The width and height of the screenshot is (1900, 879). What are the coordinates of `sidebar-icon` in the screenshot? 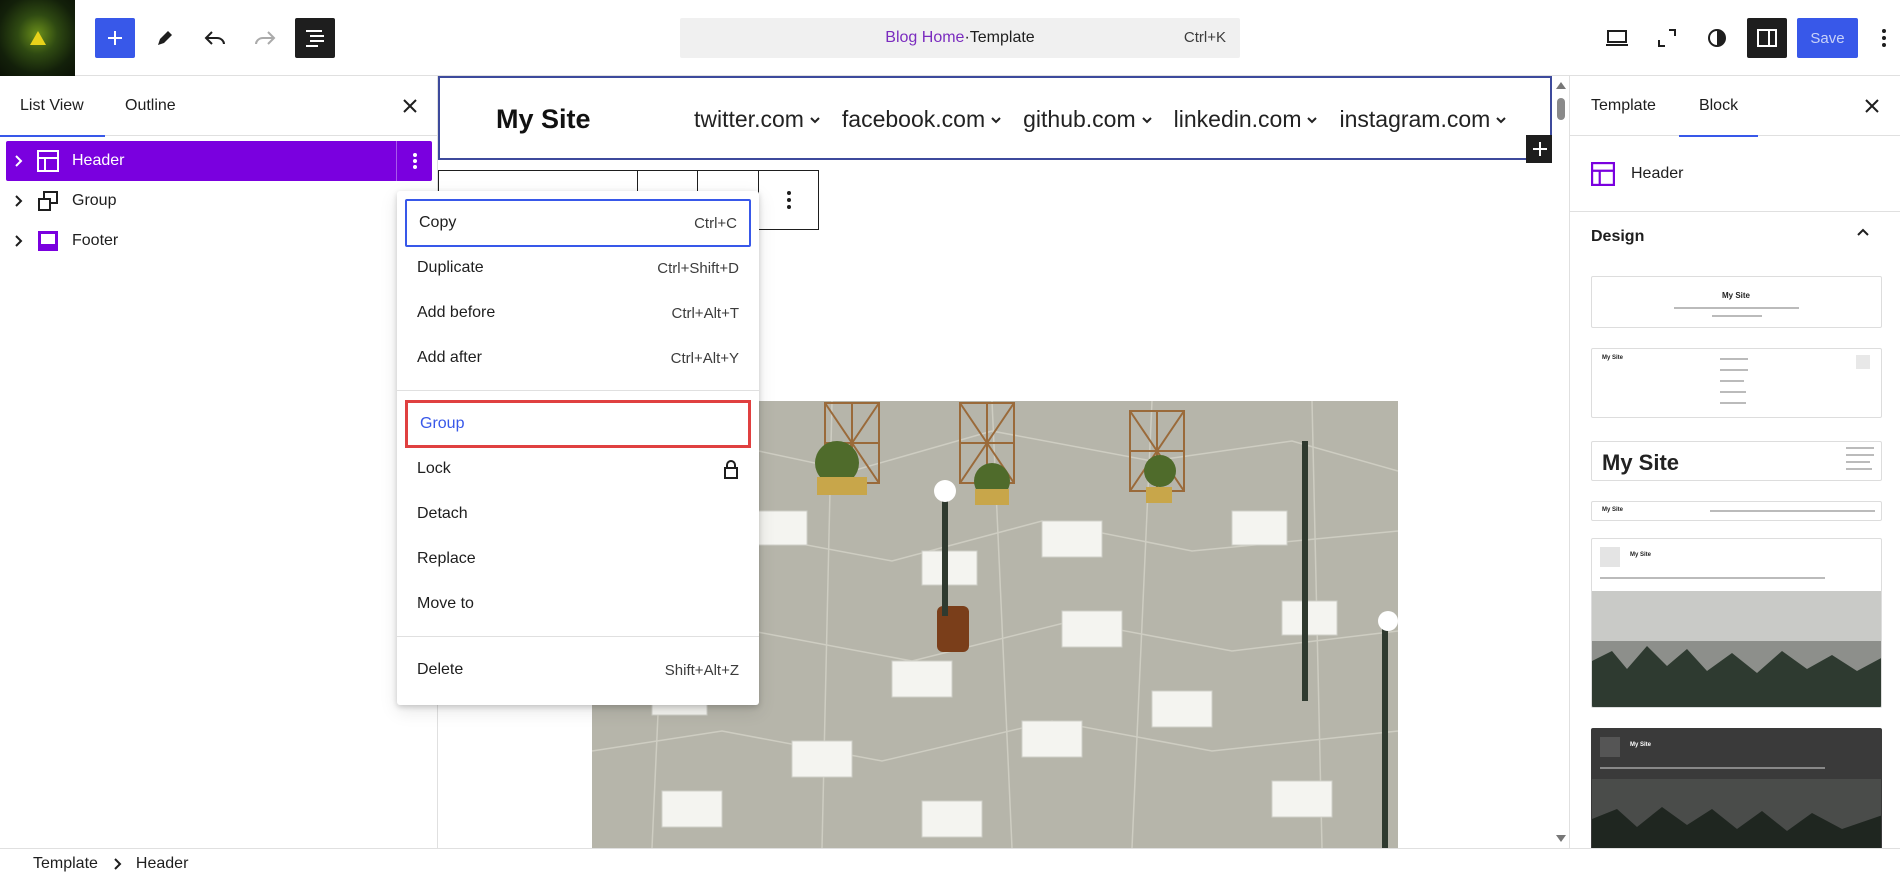 It's located at (1767, 38).